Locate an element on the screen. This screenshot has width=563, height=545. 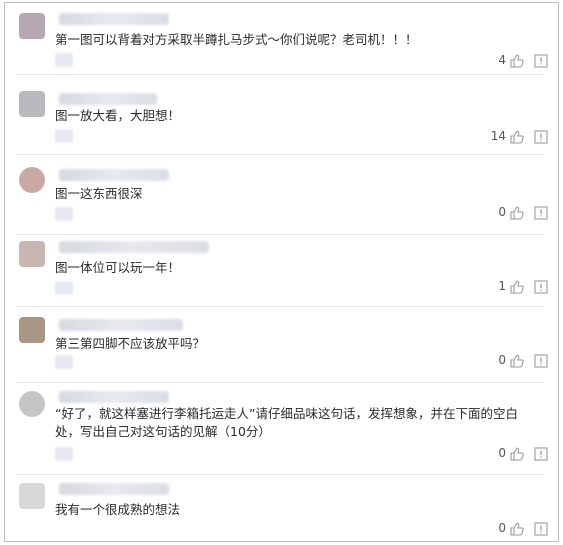
divider is located at coordinates (280, 74).